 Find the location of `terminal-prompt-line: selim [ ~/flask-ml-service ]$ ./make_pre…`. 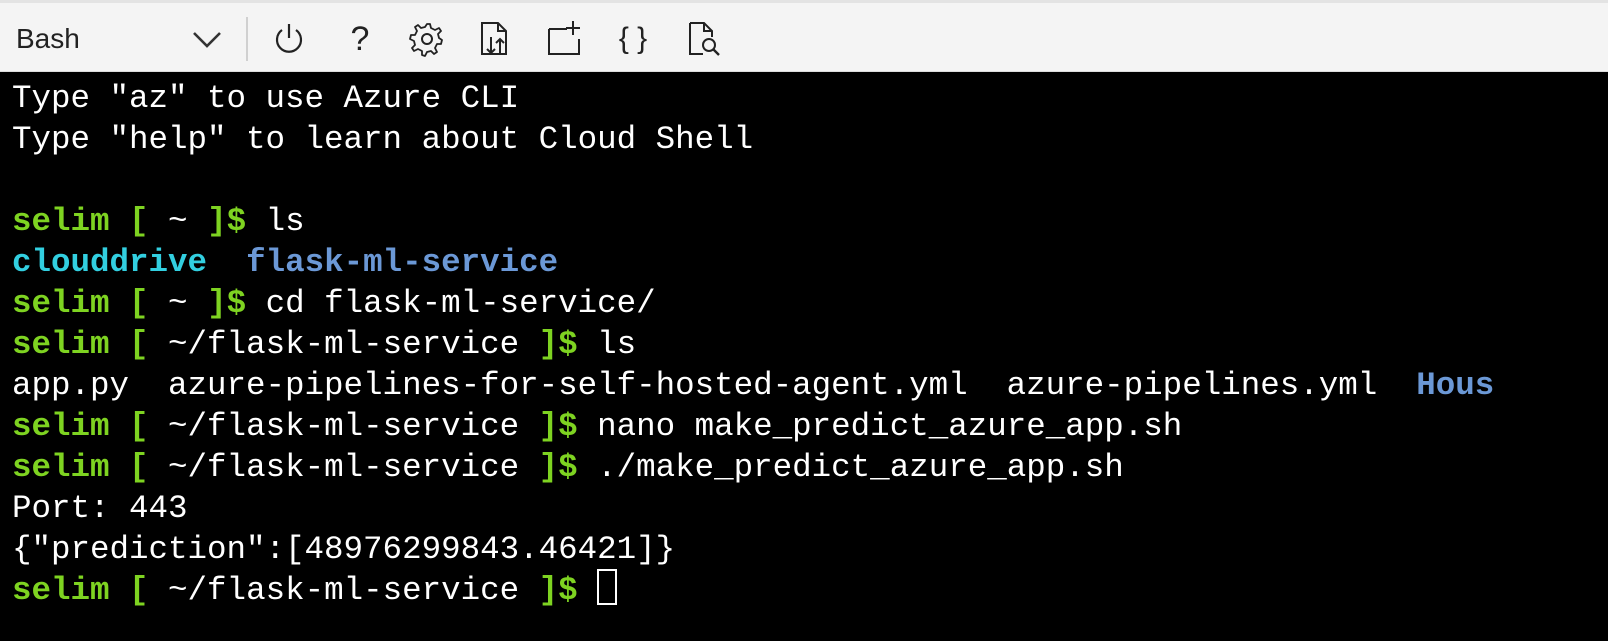

terminal-prompt-line: selim [ ~/flask-ml-service ]$ ./make_pre… is located at coordinates (568, 467).